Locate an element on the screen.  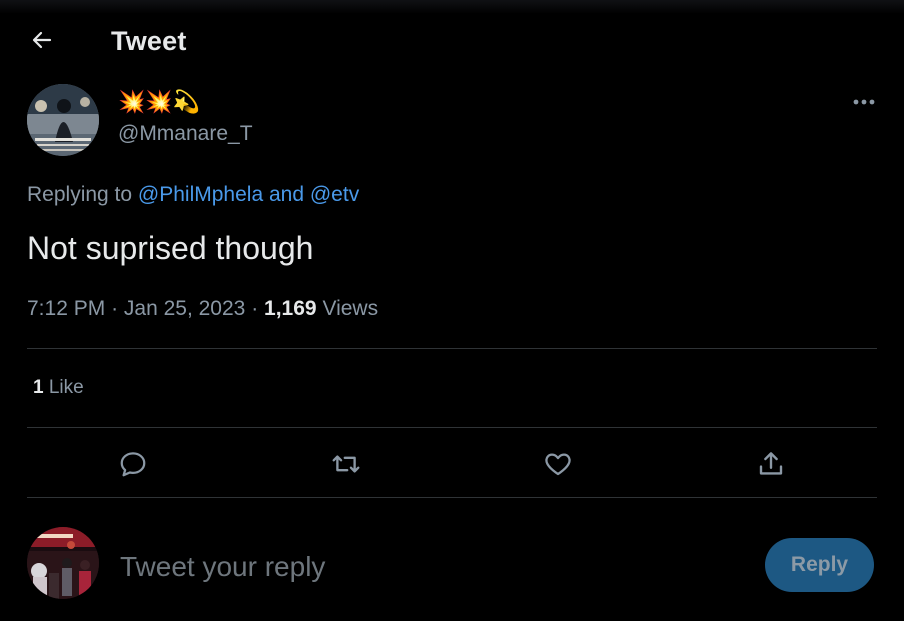
reply-action-button is located at coordinates (133, 464).